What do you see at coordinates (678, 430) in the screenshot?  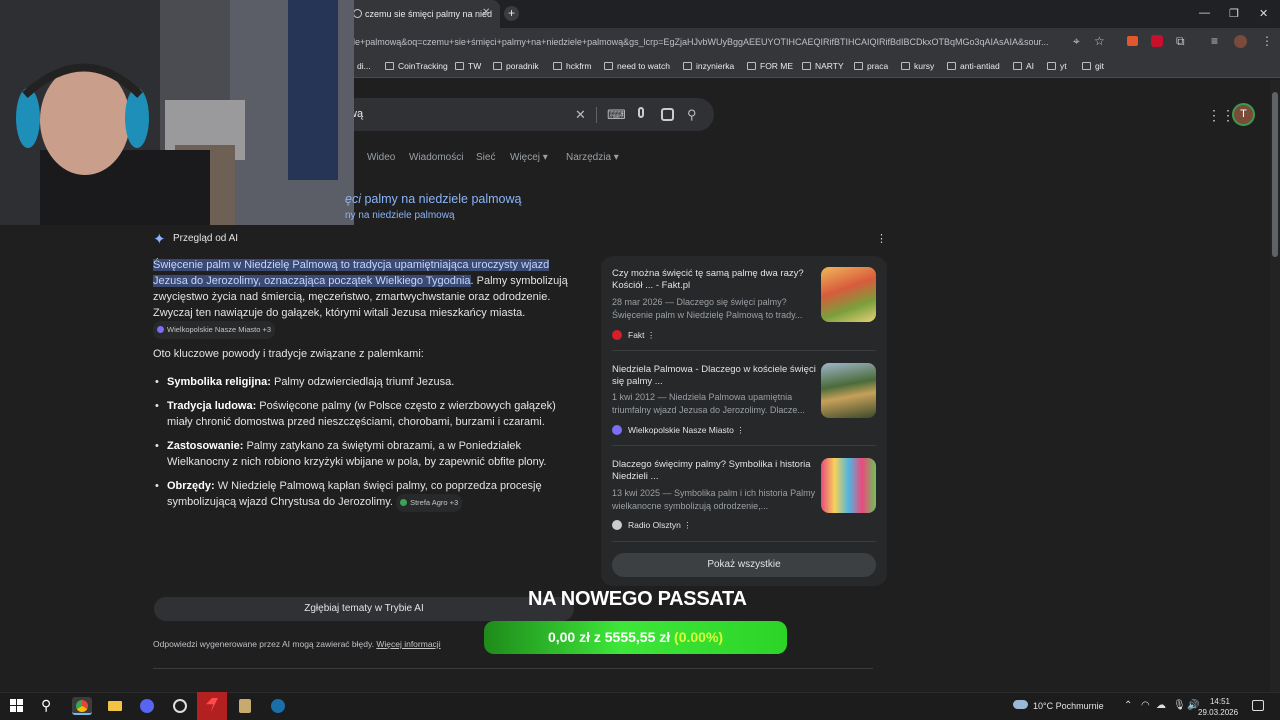 I see `source-site: Wielkopolskie Nasze Miasto ⋮` at bounding box center [678, 430].